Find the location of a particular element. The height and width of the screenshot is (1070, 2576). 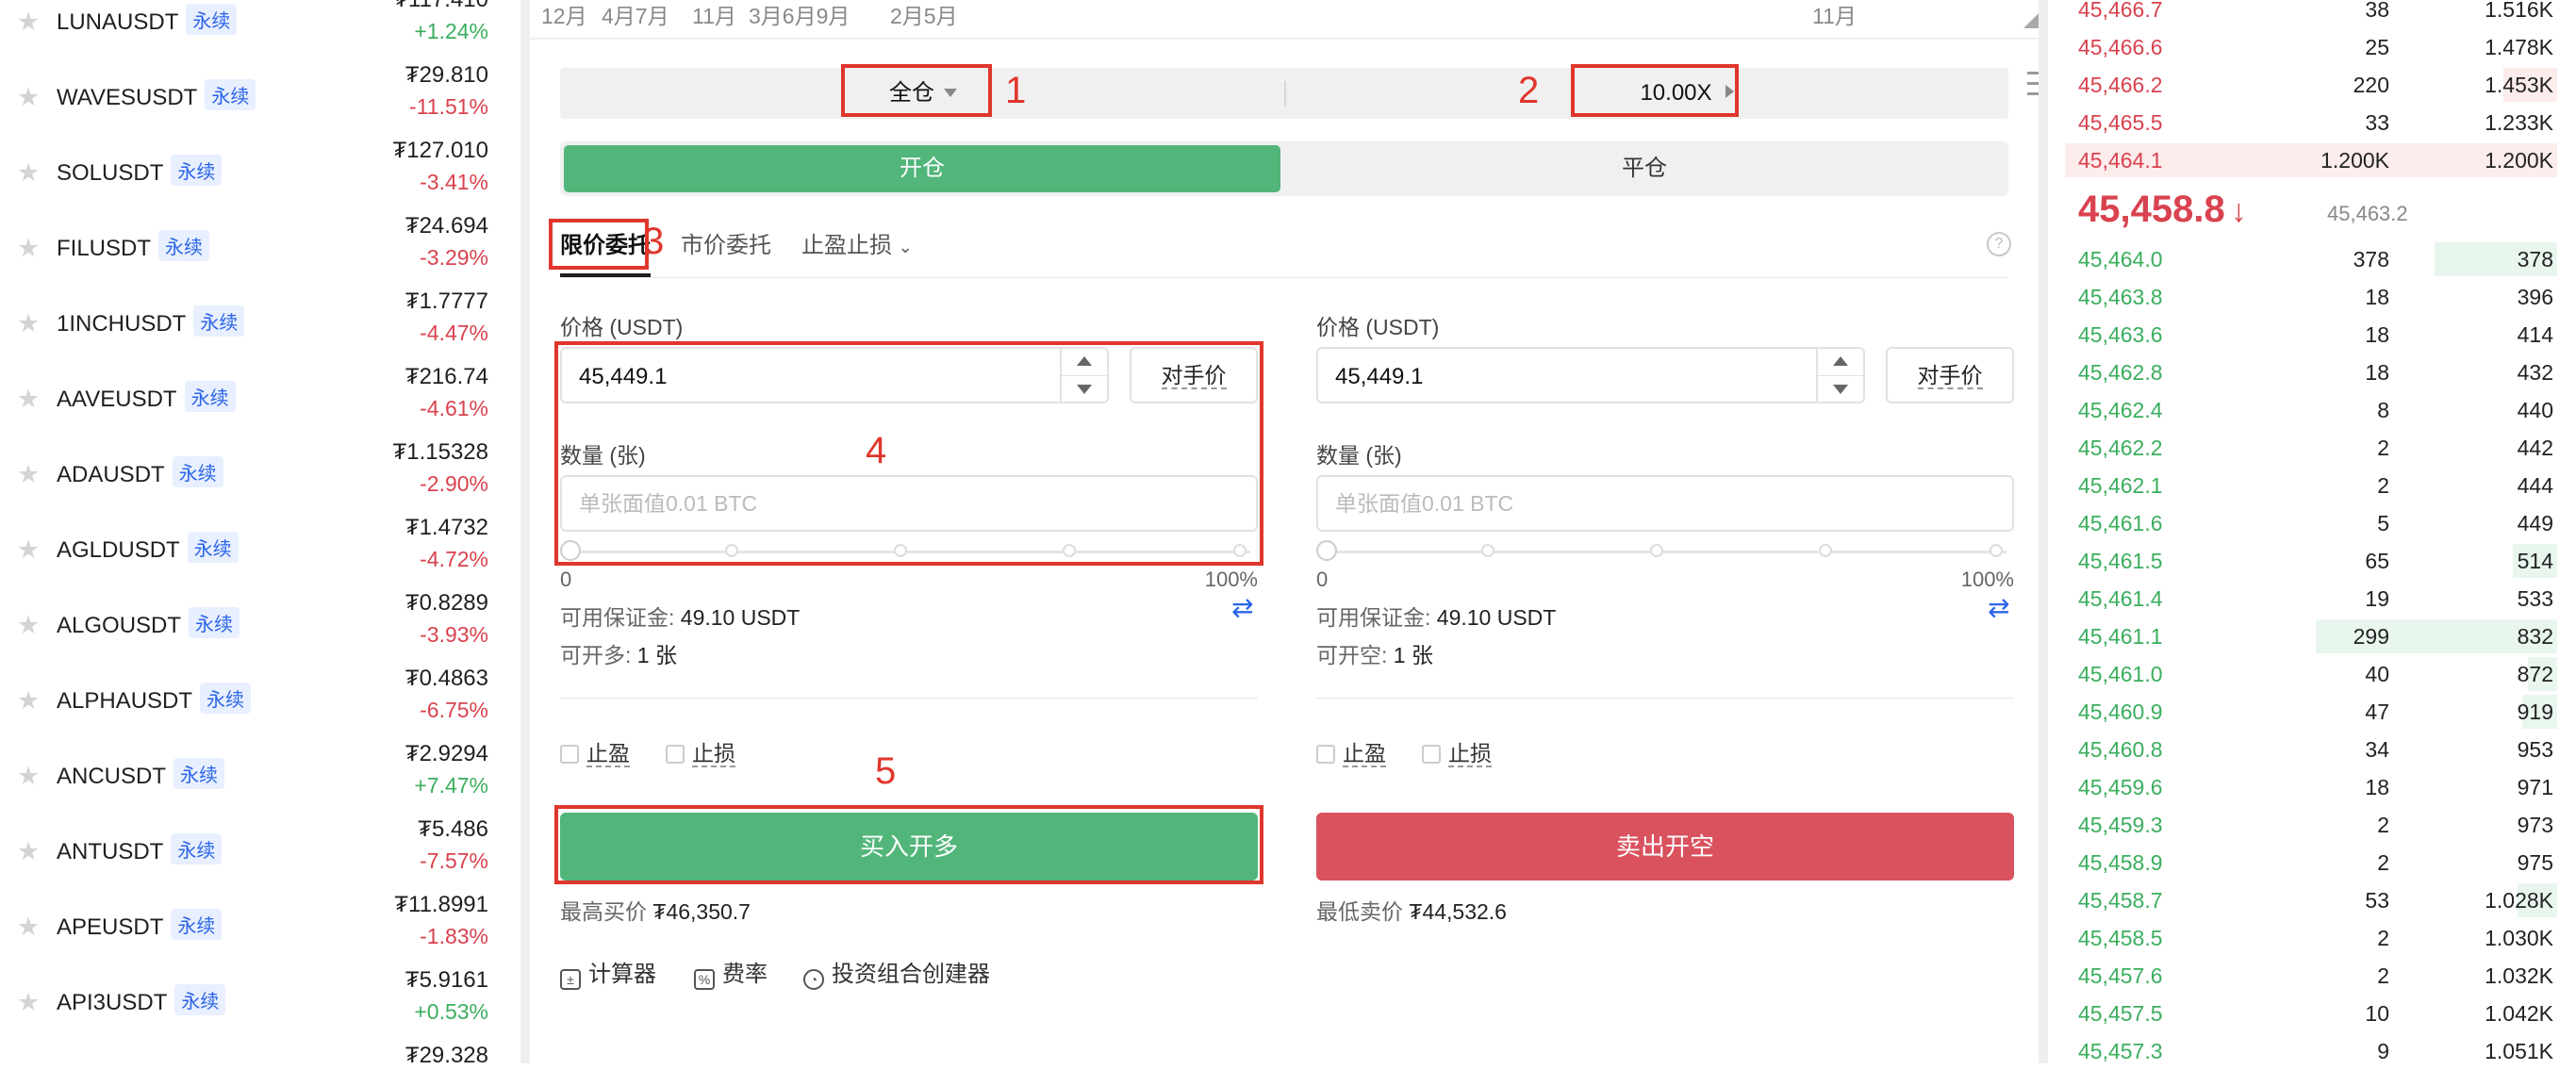

min-sell-price: 最低卖价 ₮44,532.6 is located at coordinates (1411, 911).